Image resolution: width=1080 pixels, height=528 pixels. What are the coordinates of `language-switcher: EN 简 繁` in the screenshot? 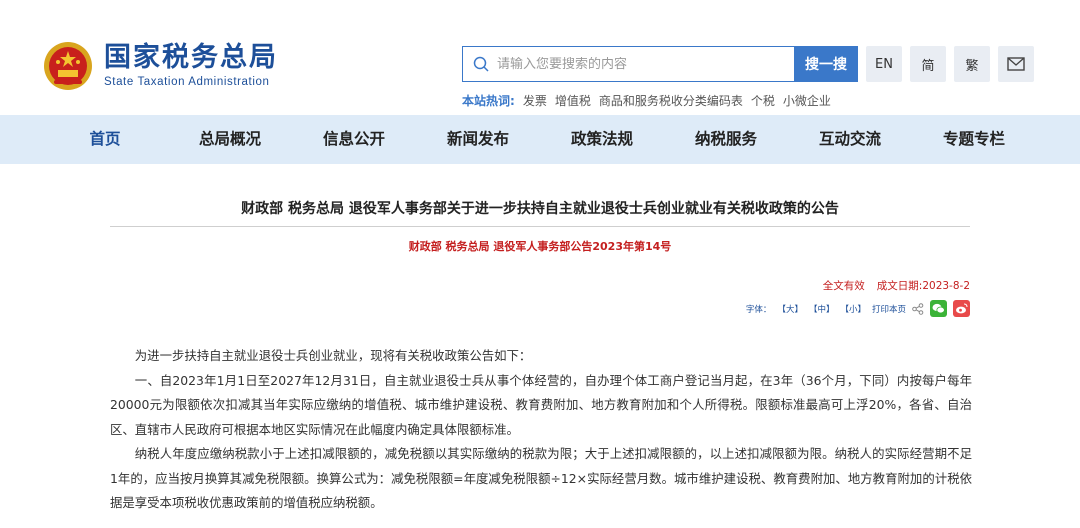 It's located at (950, 64).